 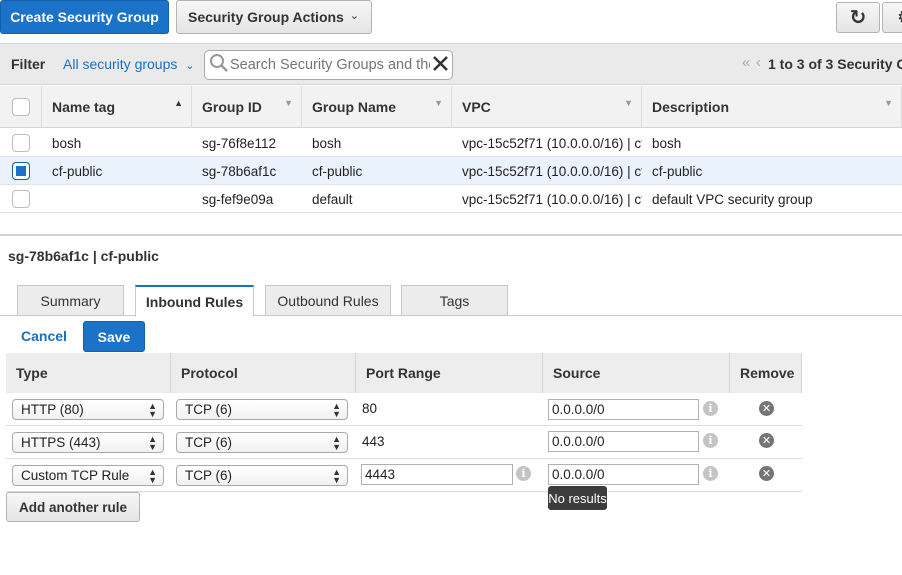 I want to click on group-id-cell: sg-78b6af1c, so click(x=239, y=171).